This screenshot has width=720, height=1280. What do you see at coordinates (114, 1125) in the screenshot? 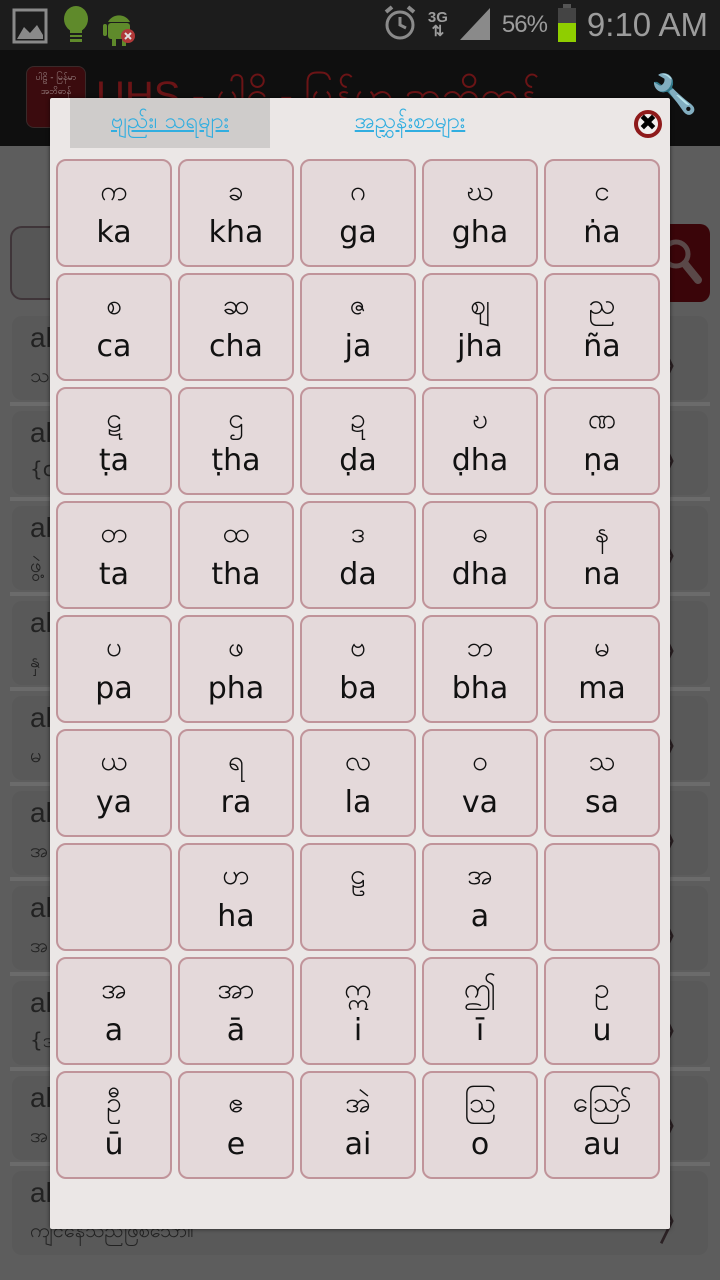
I see `letter-key: ဦū` at bounding box center [114, 1125].